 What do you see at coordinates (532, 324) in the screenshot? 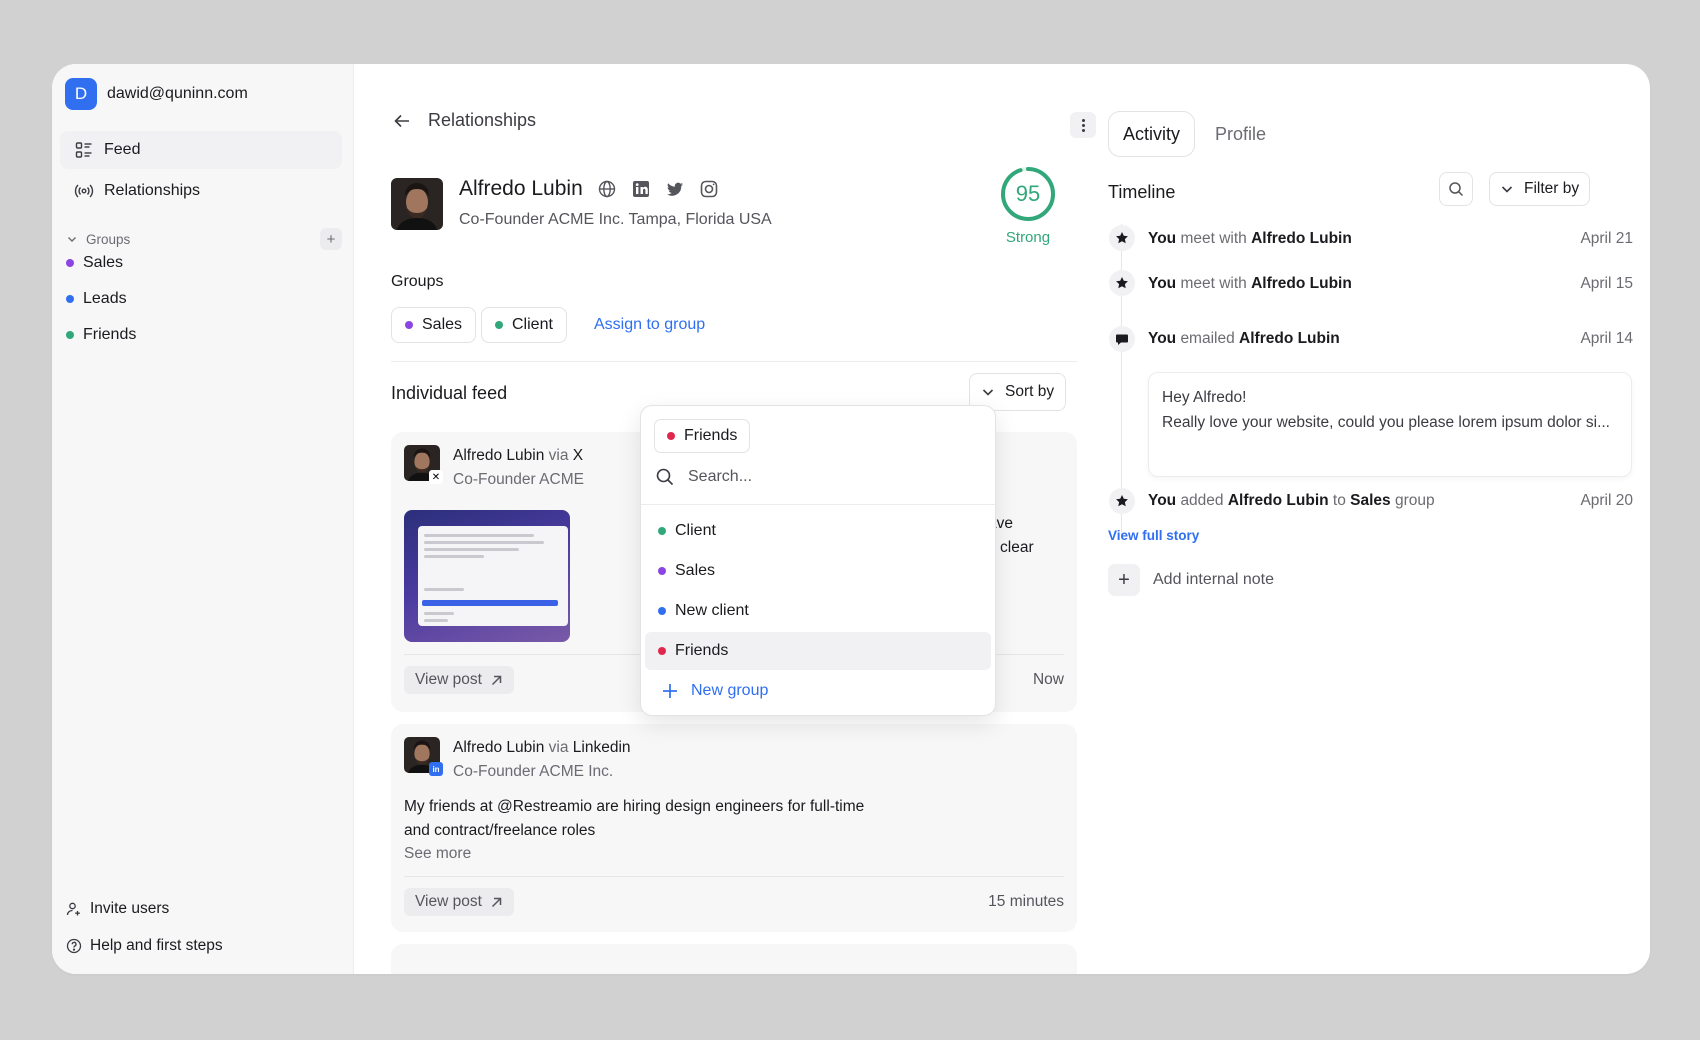
I see `group-chip-label: Client` at bounding box center [532, 324].